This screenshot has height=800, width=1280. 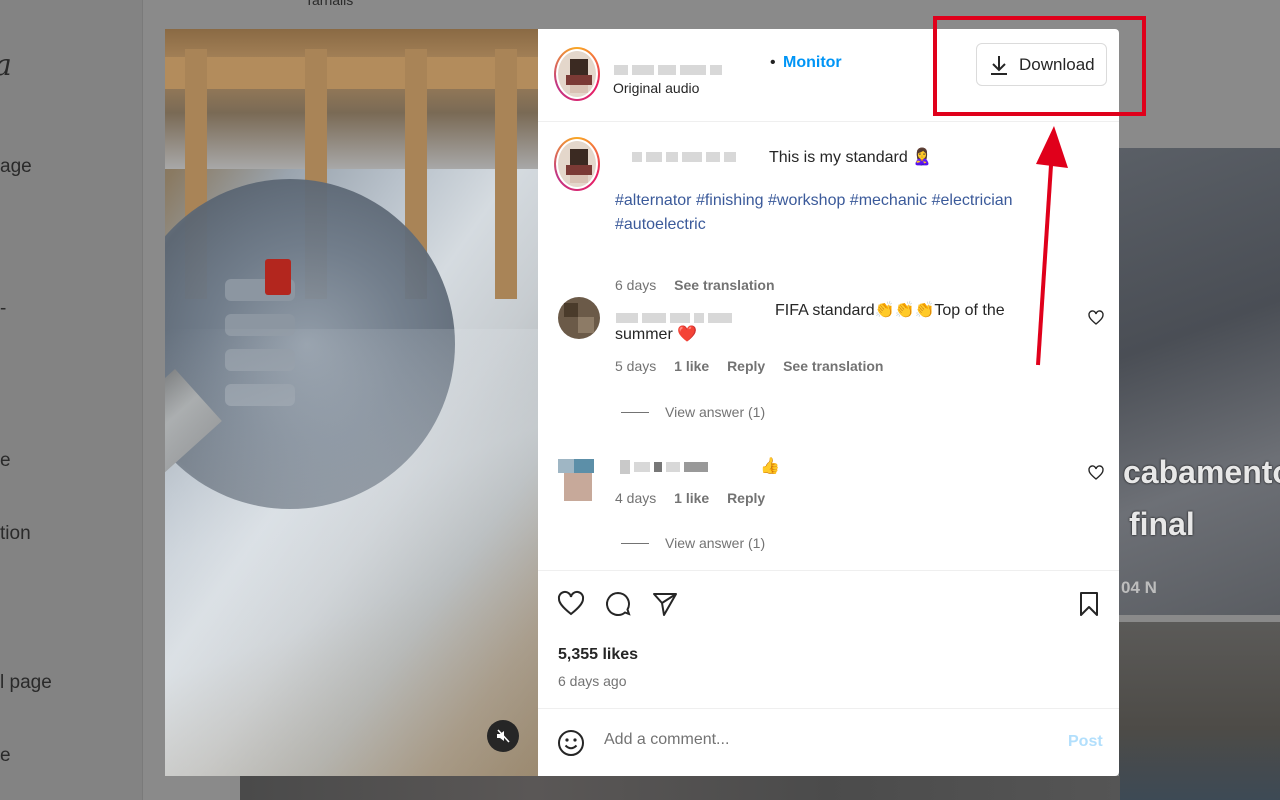 What do you see at coordinates (828, 639) in the screenshot?
I see `post-actions: 5,355 likes 6 days ago` at bounding box center [828, 639].